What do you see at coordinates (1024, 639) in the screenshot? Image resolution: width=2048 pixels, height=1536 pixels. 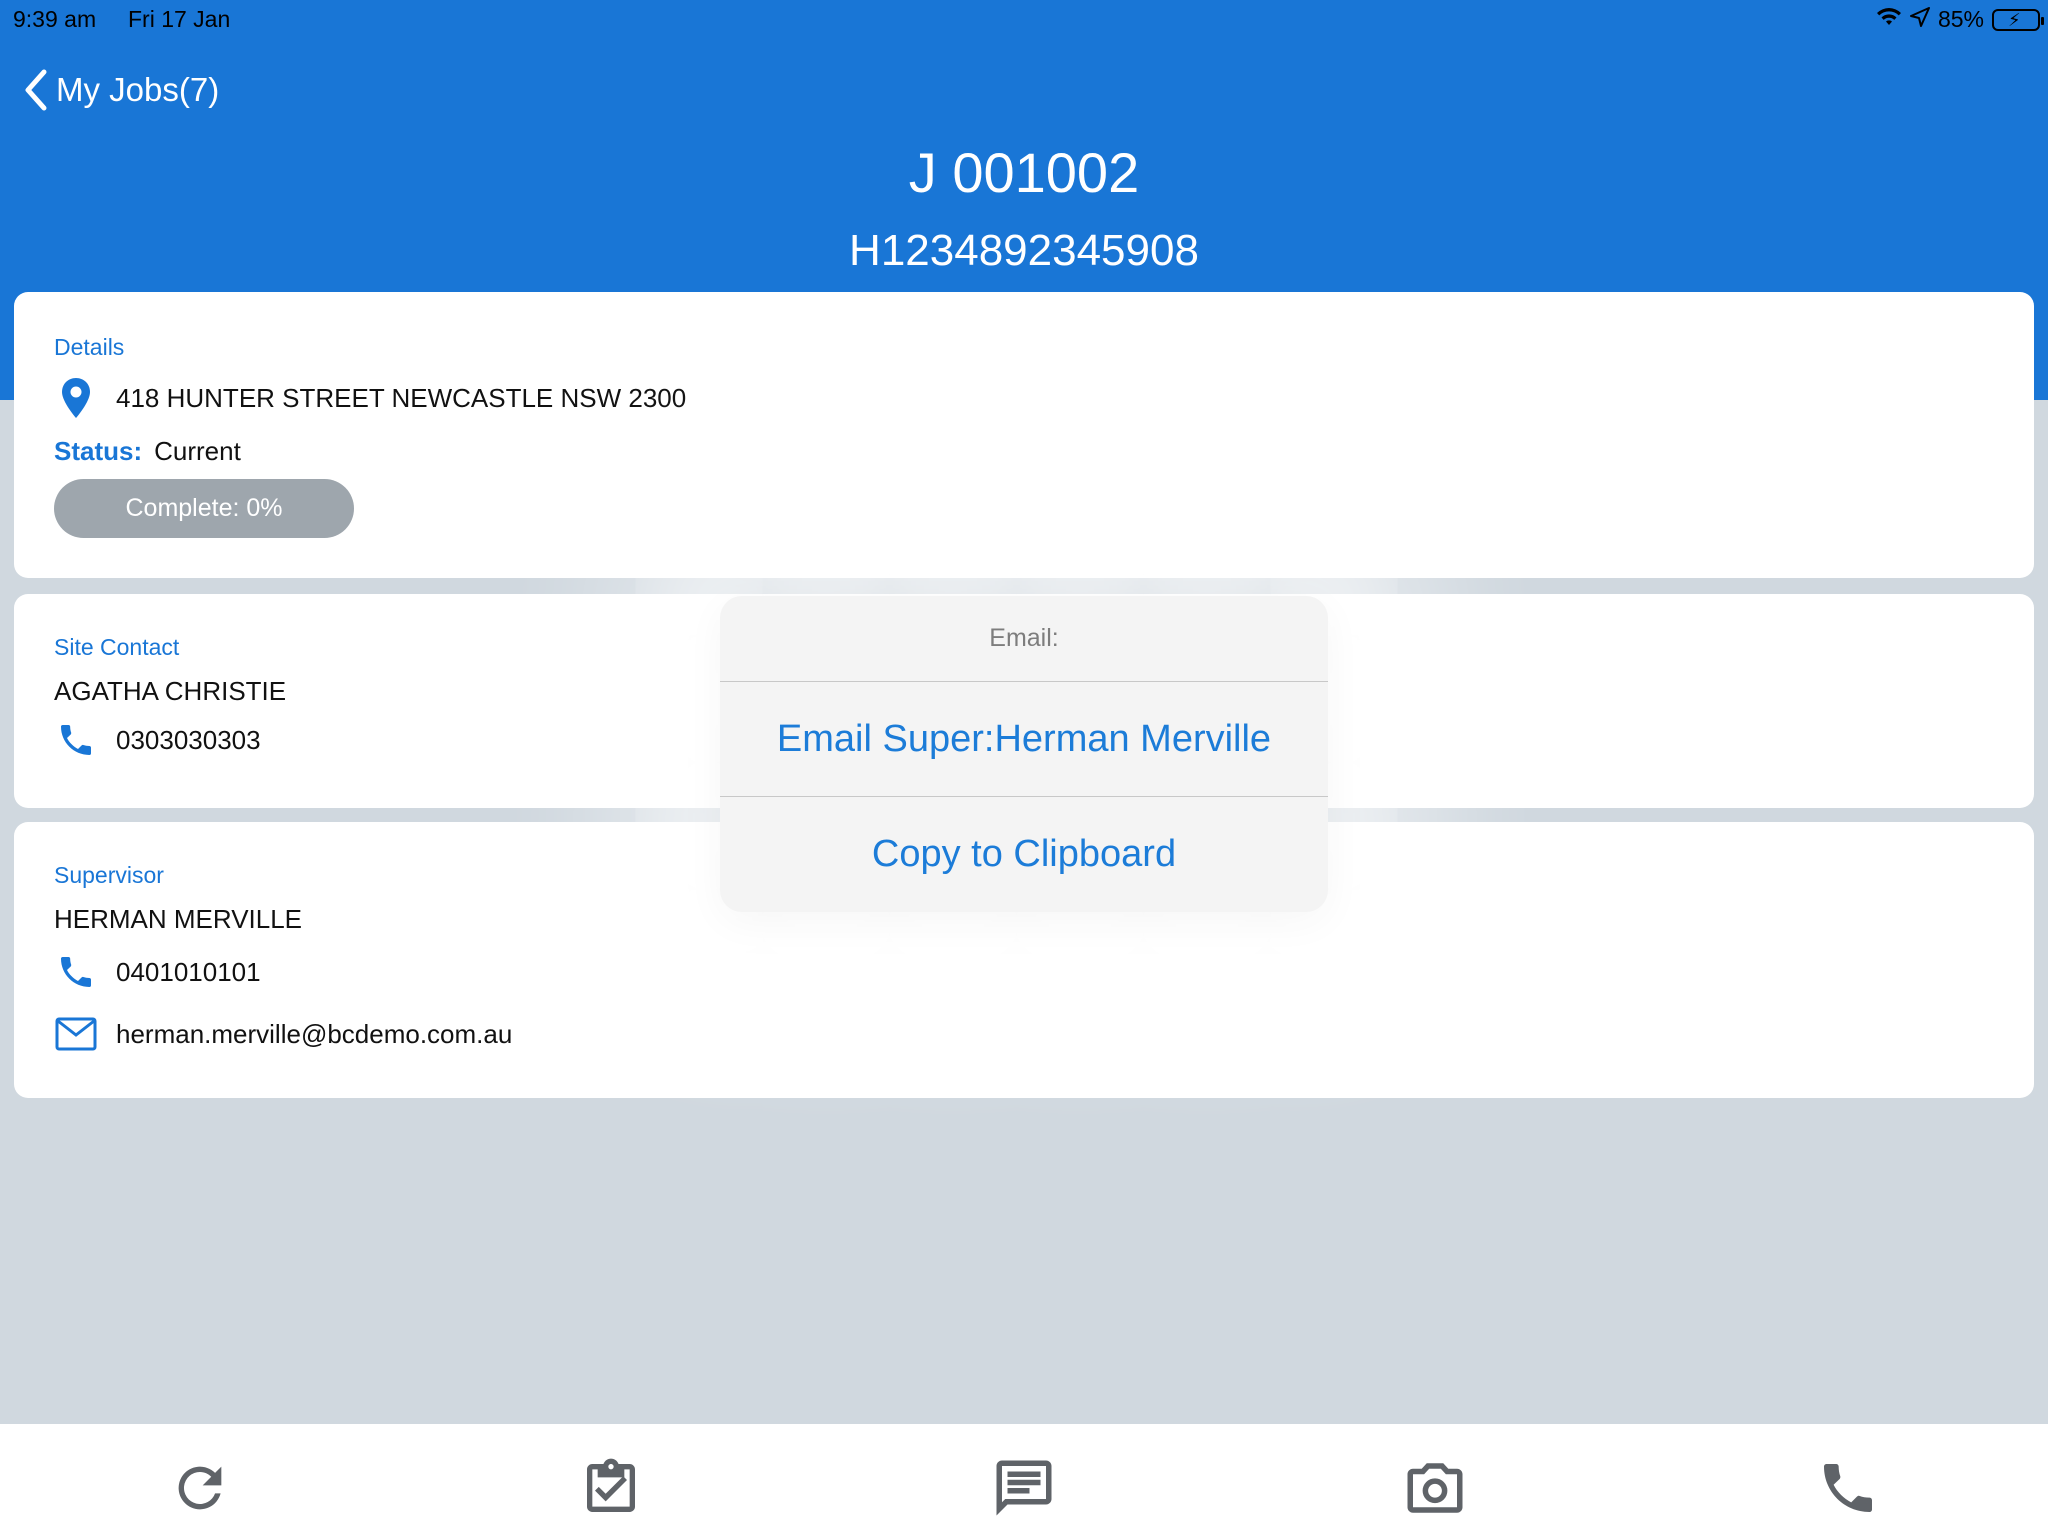 I see `popover-title: Email:` at bounding box center [1024, 639].